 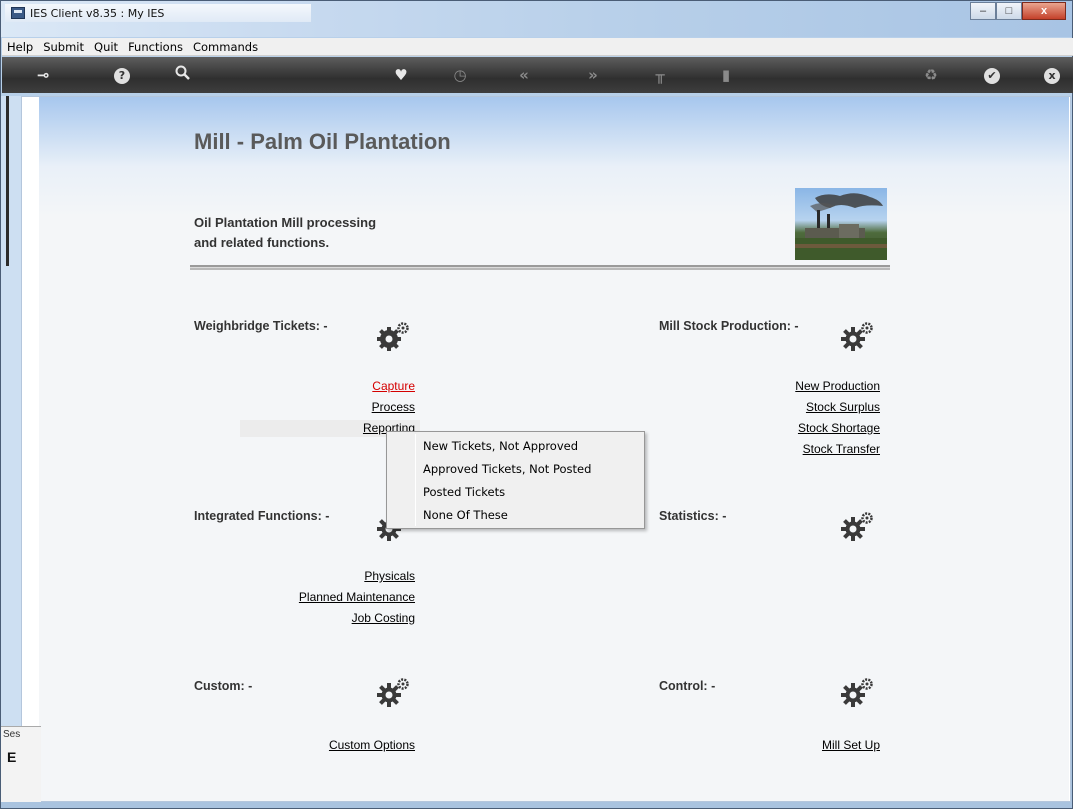 I want to click on popup-item-posted-tickets: Posted Tickets, so click(x=464, y=492).